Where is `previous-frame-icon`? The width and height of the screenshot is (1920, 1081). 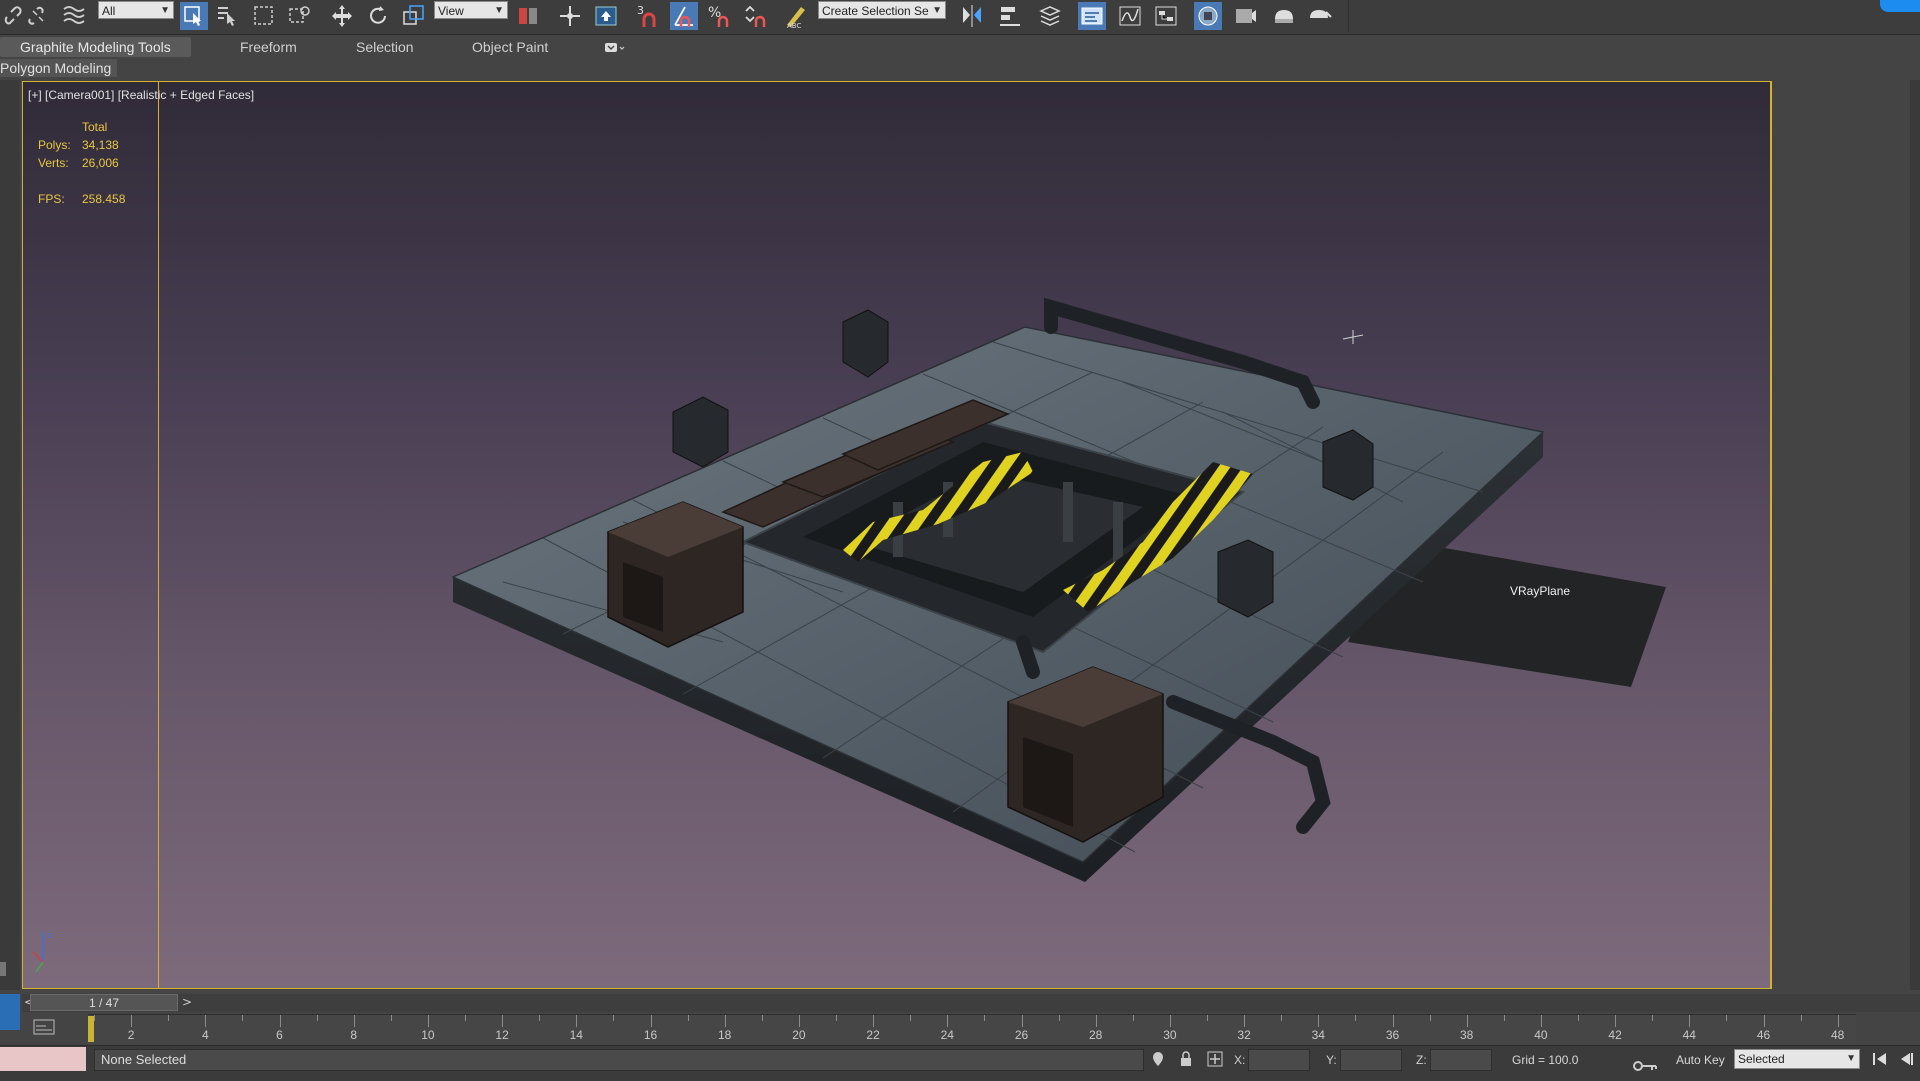
previous-frame-icon is located at coordinates (1906, 1059).